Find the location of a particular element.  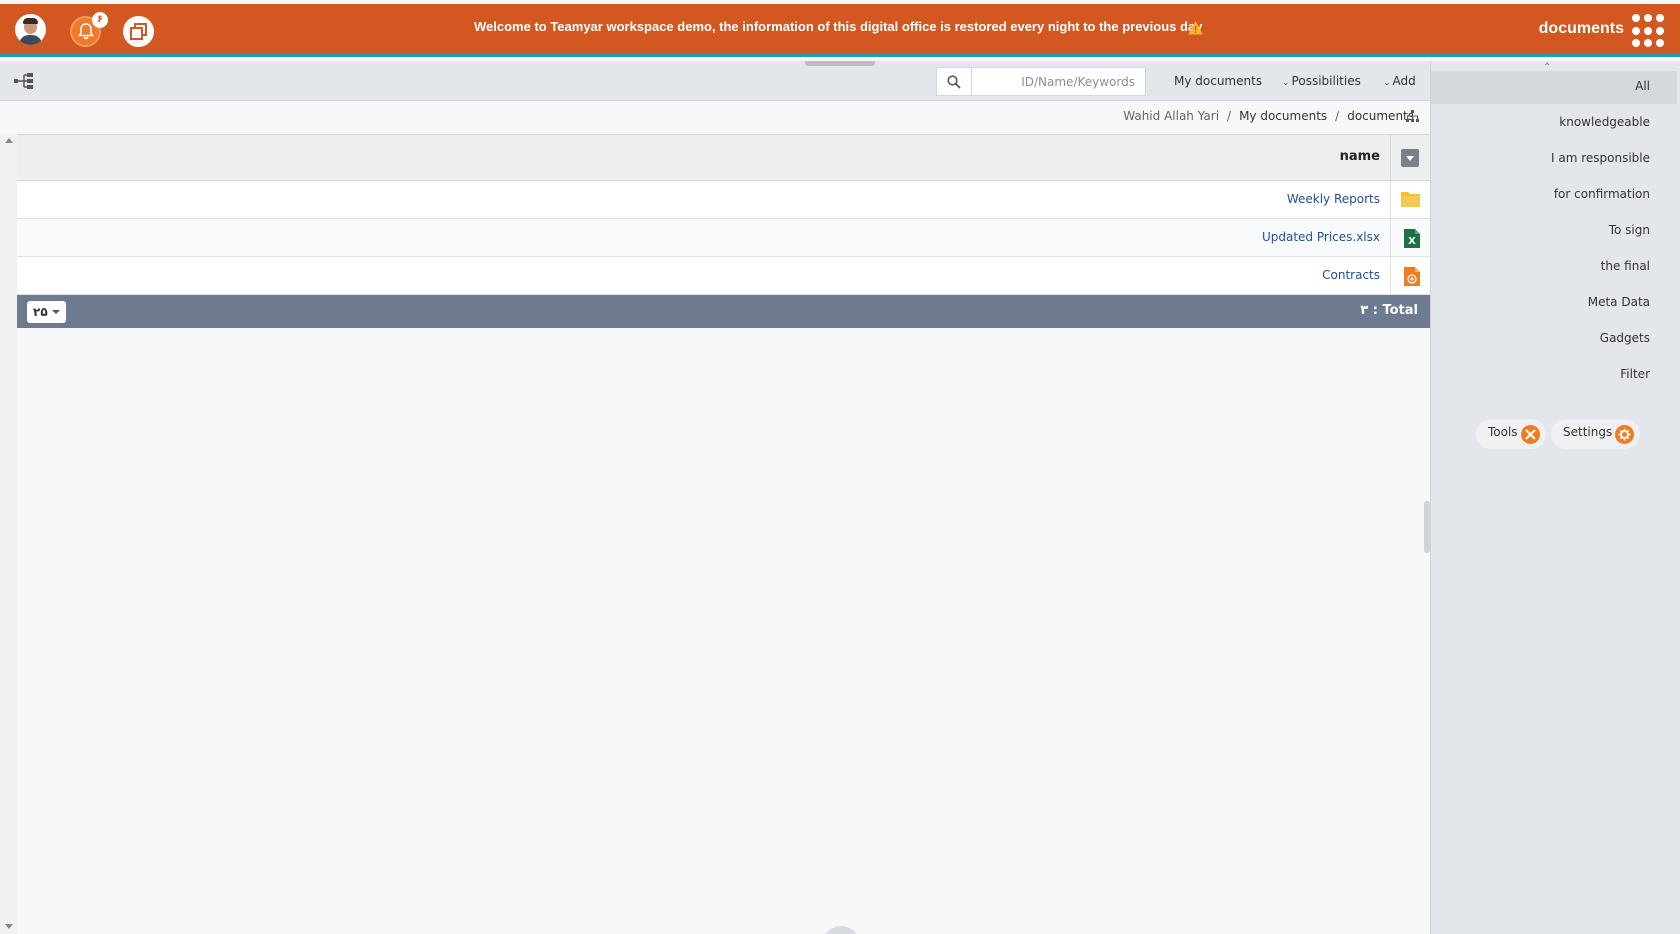

page-size-select: ۲۵ is located at coordinates (46, 312).